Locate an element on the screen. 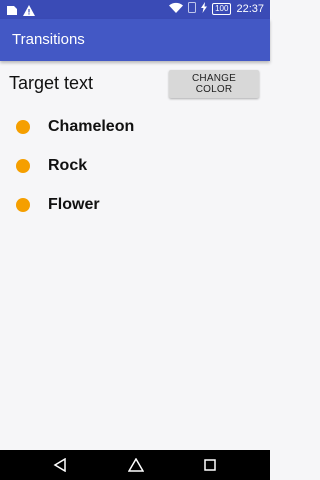  list-item-flower: Flower is located at coordinates (58, 205).